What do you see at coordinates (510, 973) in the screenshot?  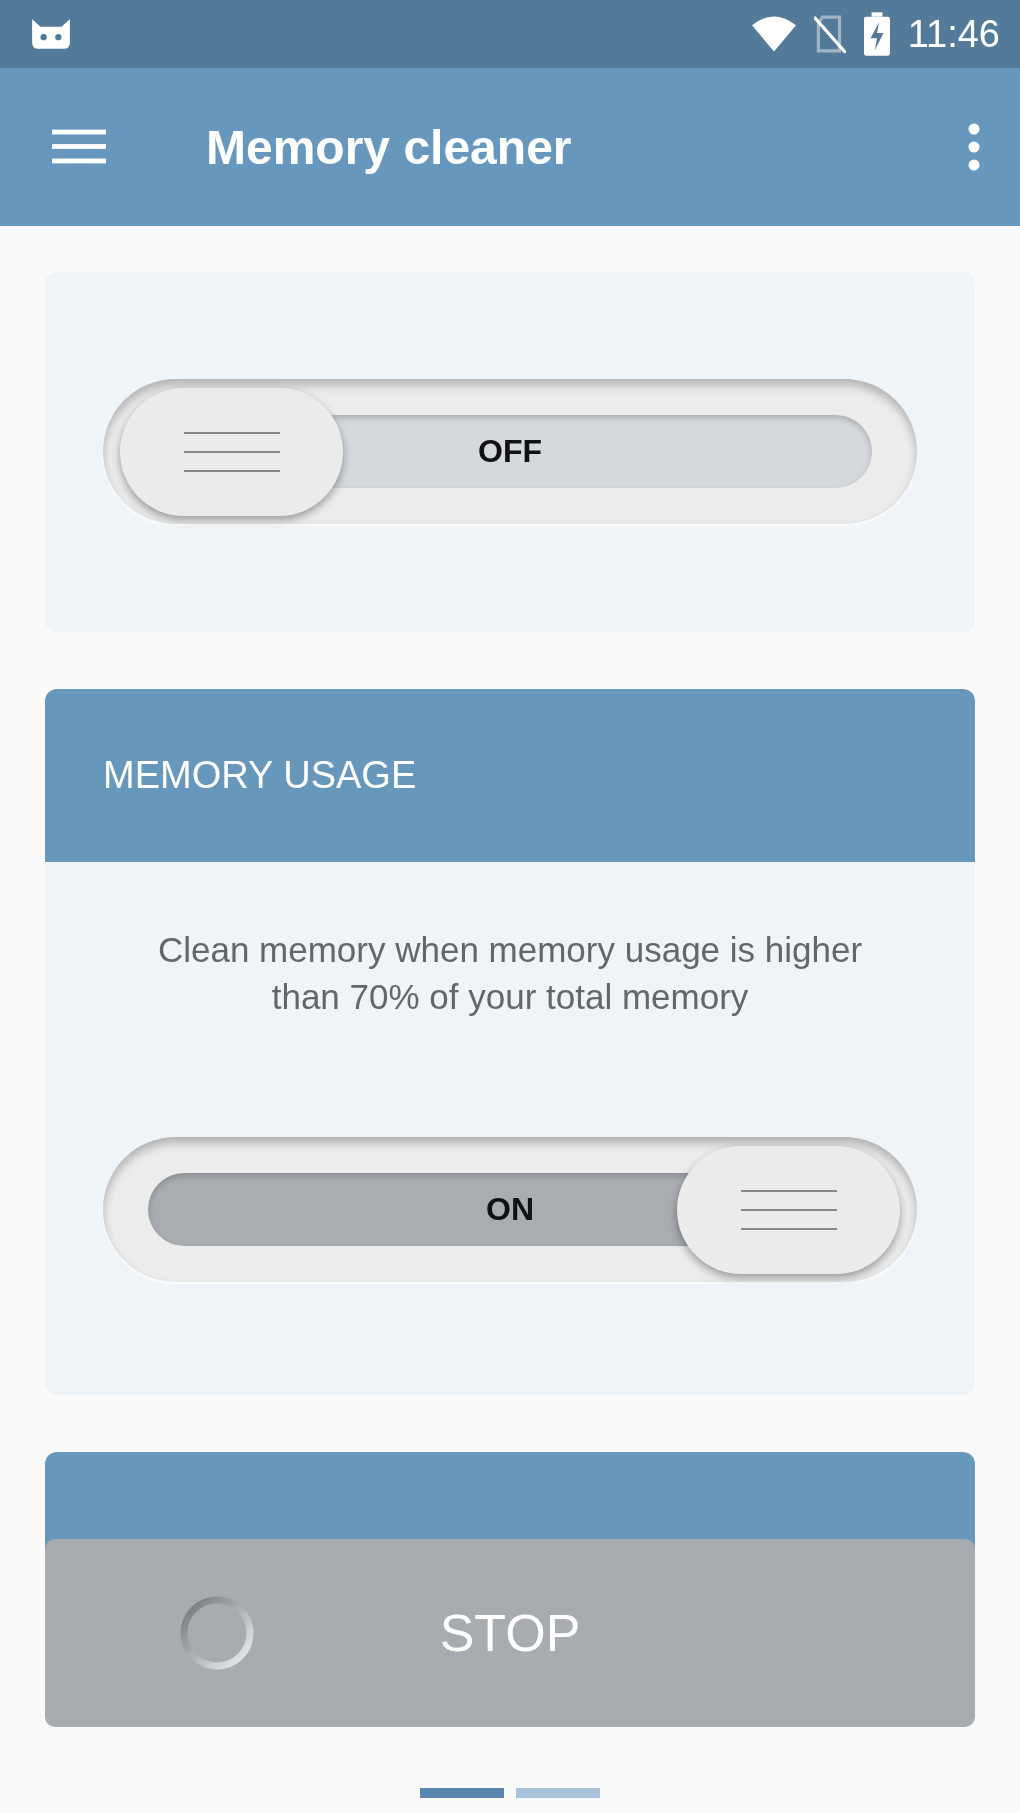 I see `description: Clean memory when memory usage is higher than 70% of your total memory` at bounding box center [510, 973].